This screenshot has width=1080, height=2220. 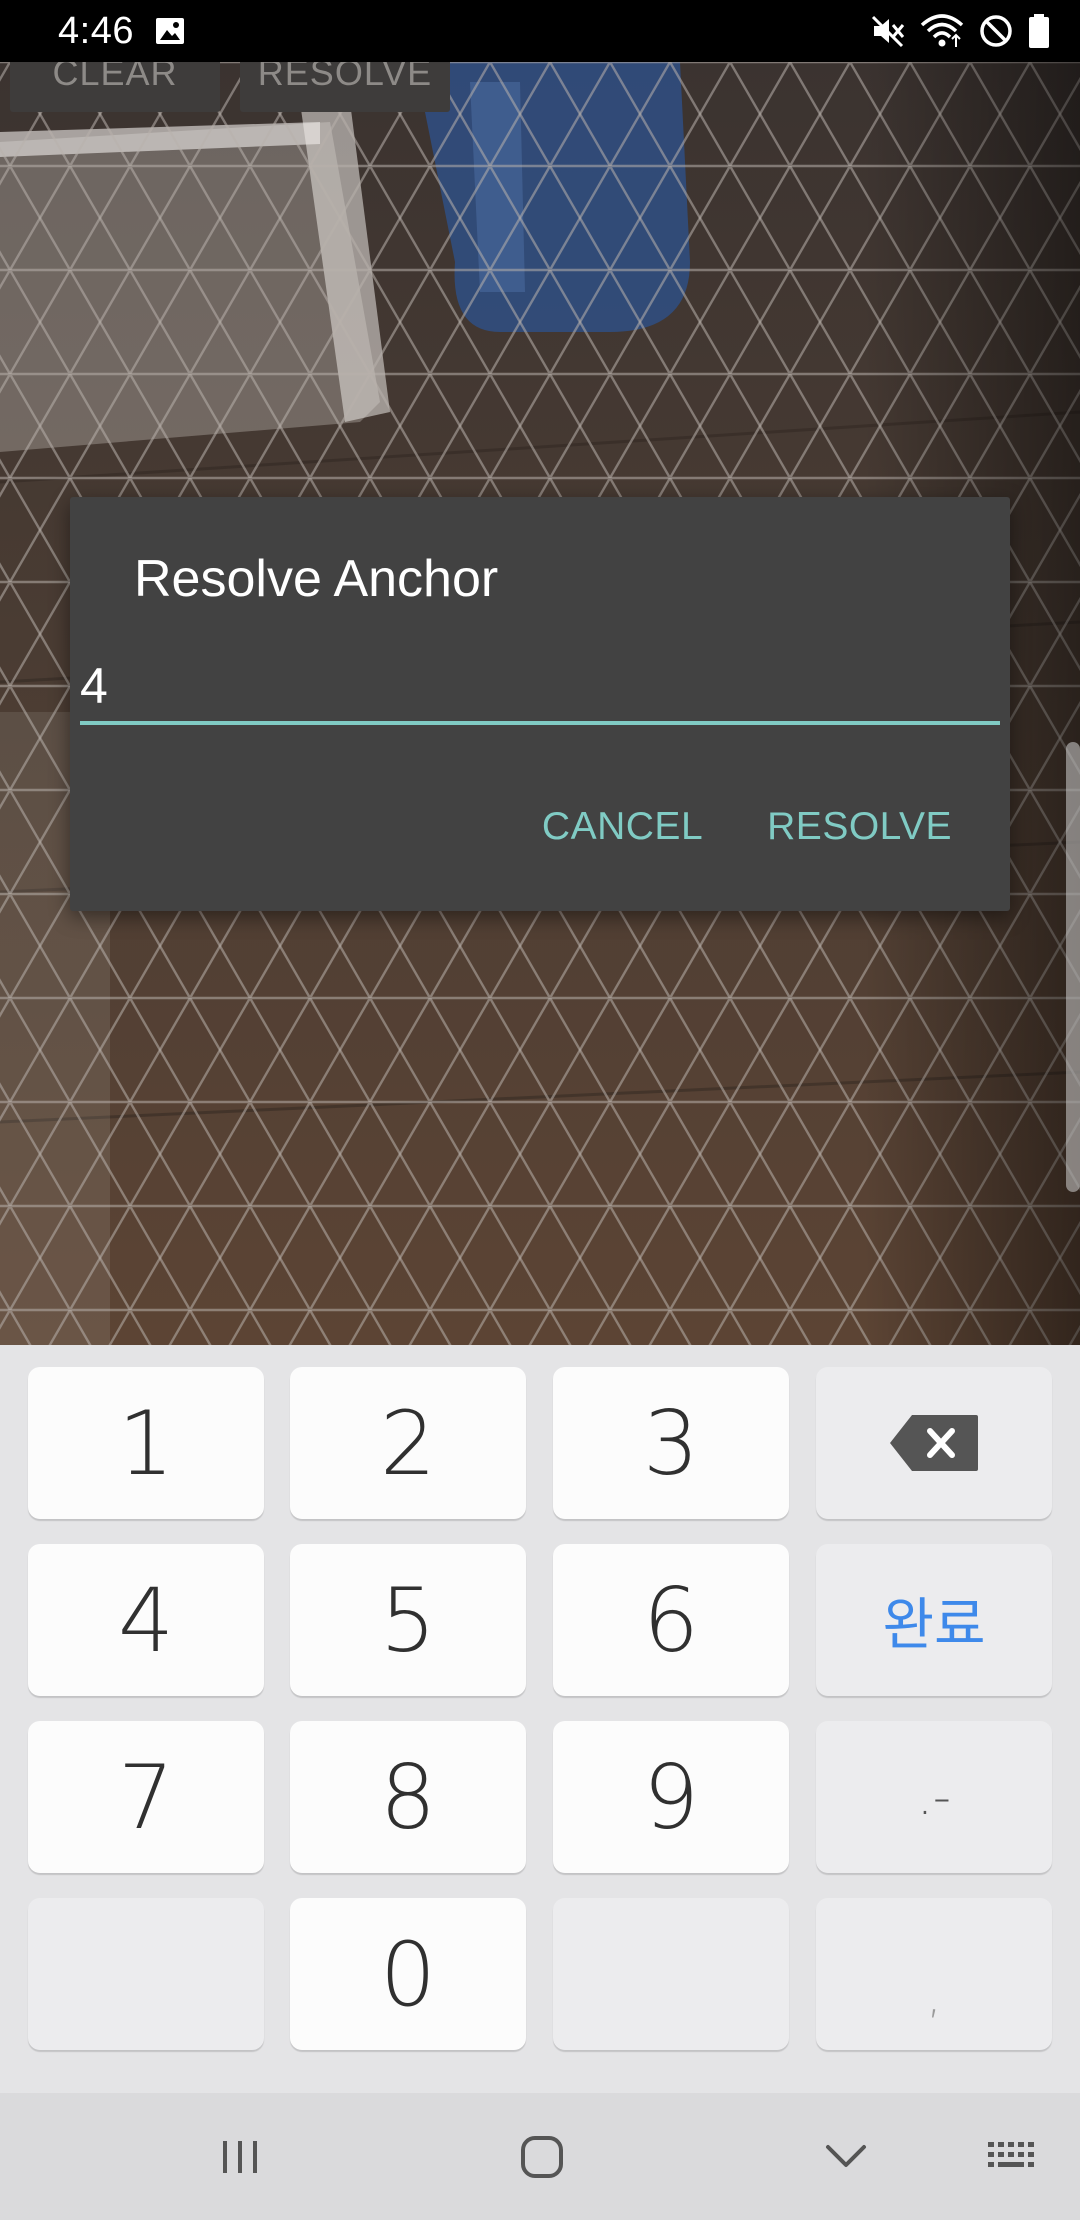 What do you see at coordinates (671, 1443) in the screenshot?
I see `key-3: 3` at bounding box center [671, 1443].